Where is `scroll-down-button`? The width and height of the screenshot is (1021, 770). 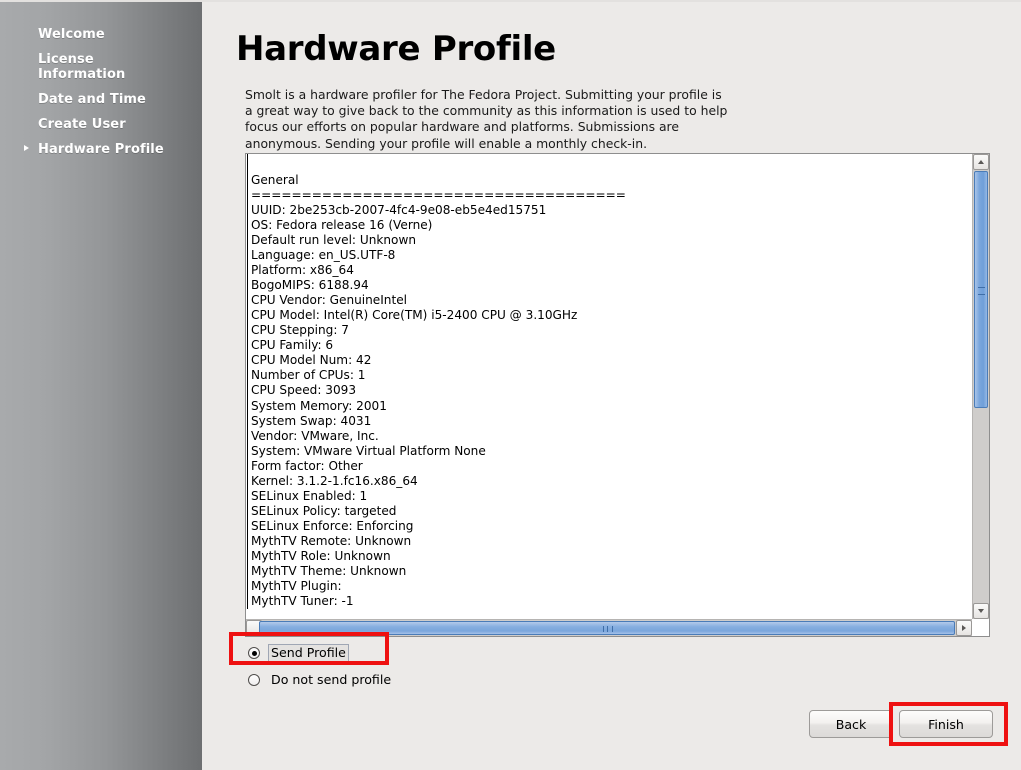 scroll-down-button is located at coordinates (981, 611).